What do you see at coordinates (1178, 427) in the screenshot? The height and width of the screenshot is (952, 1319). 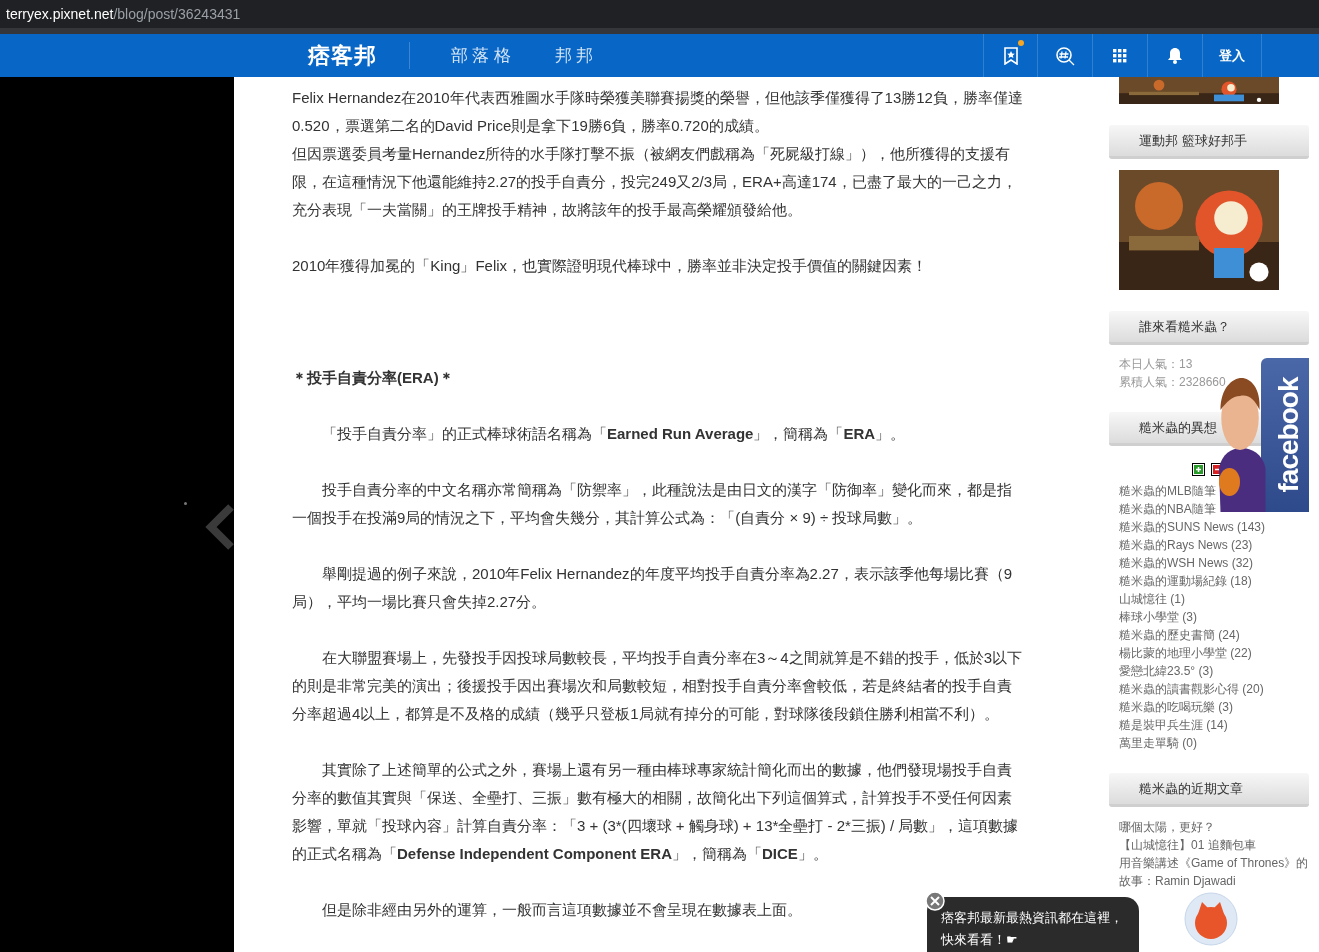 I see `section-title: 糙米蟲的異想` at bounding box center [1178, 427].